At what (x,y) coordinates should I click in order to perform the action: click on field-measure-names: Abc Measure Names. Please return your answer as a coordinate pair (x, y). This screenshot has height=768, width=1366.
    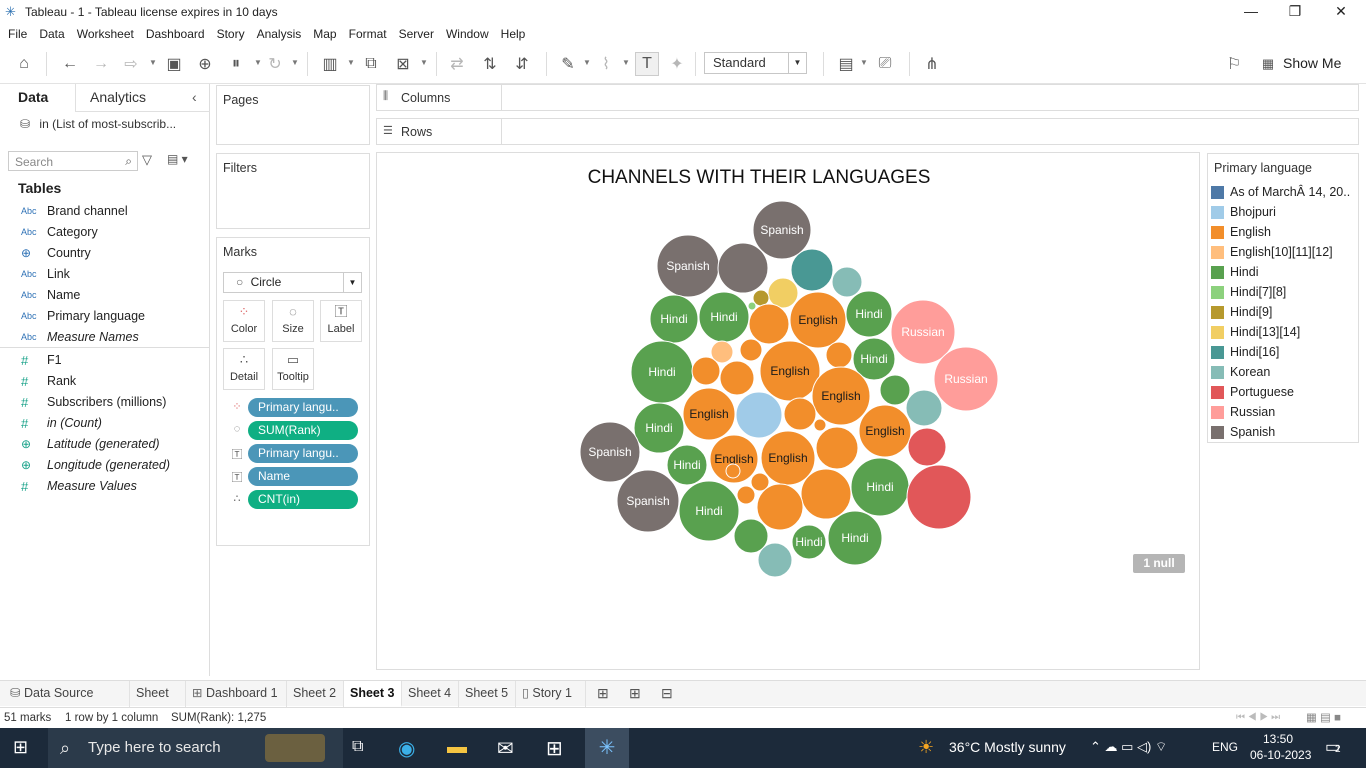
    Looking at the image, I should click on (104, 337).